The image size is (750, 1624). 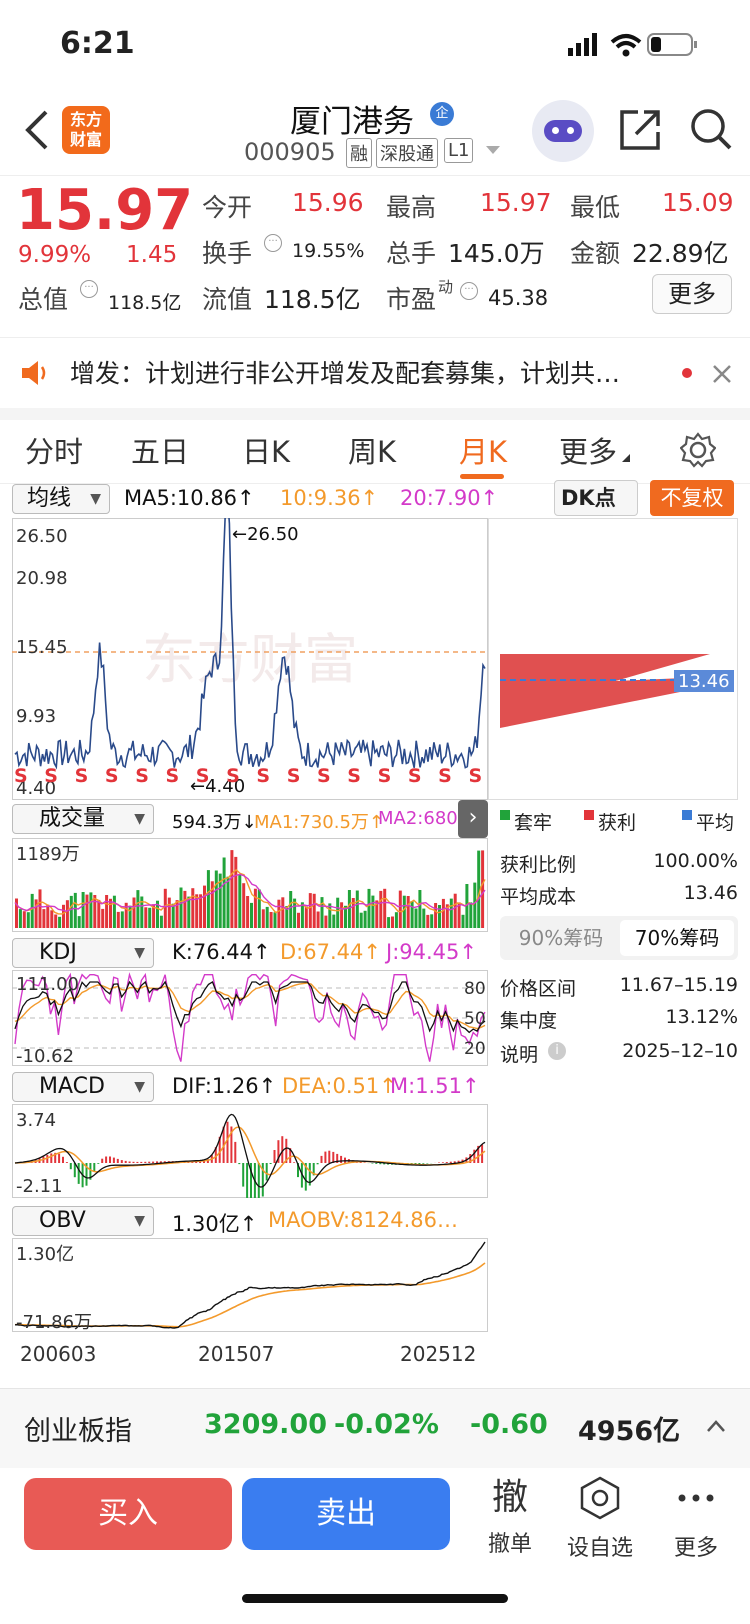 I want to click on battery-icon, so click(x=672, y=44).